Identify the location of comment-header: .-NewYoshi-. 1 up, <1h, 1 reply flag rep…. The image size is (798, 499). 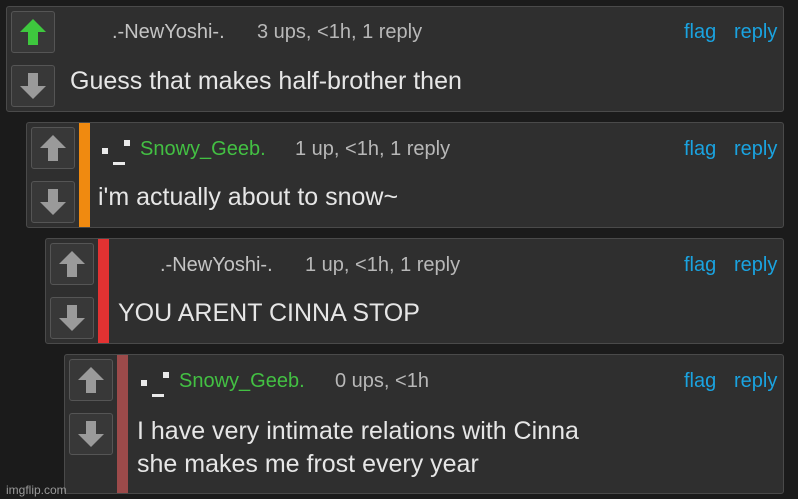
(414, 267).